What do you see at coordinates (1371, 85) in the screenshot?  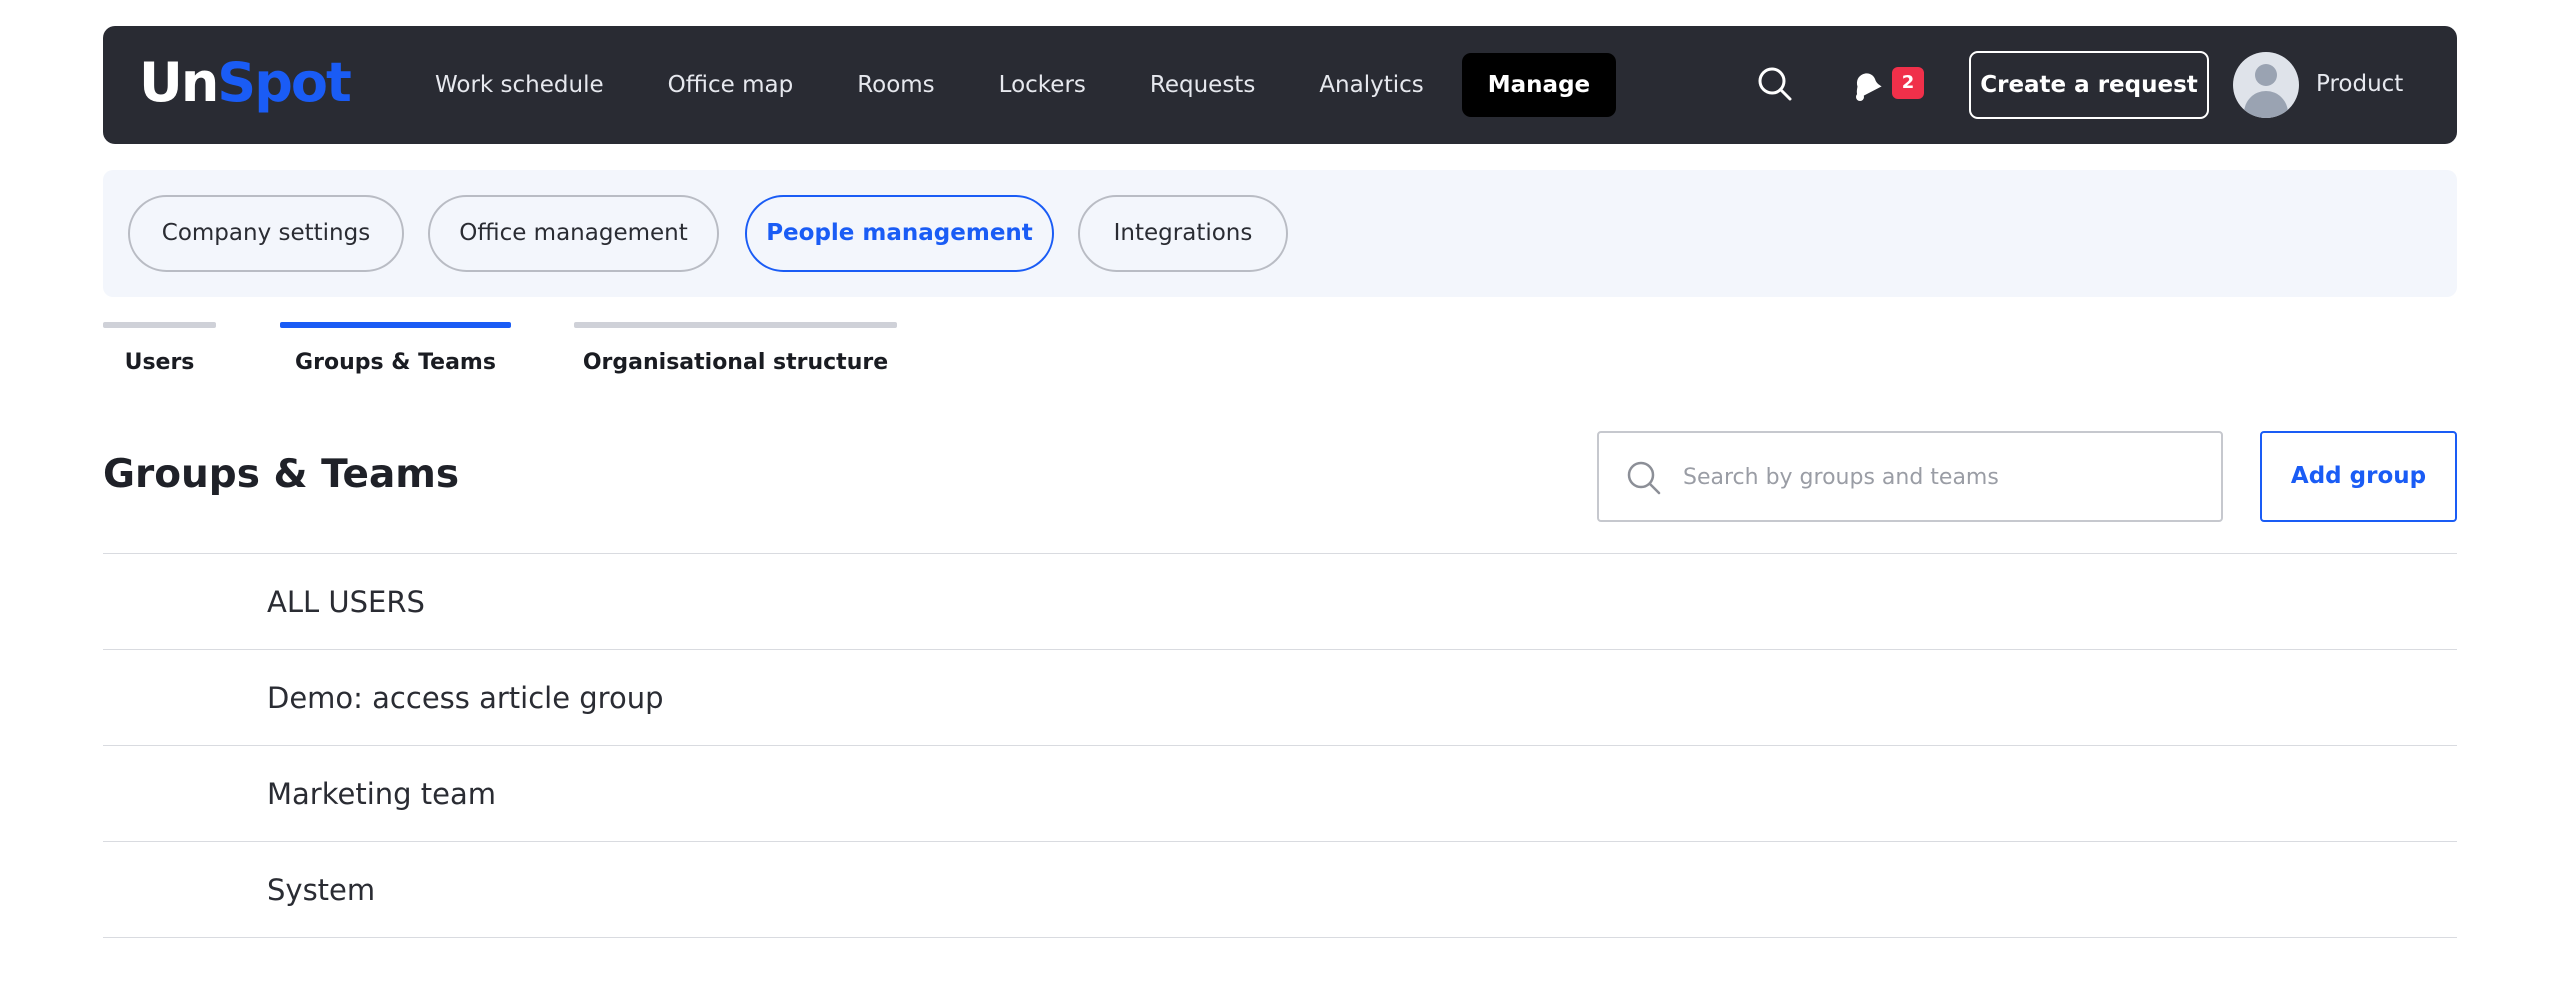 I see `nav-analytics: Analytics` at bounding box center [1371, 85].